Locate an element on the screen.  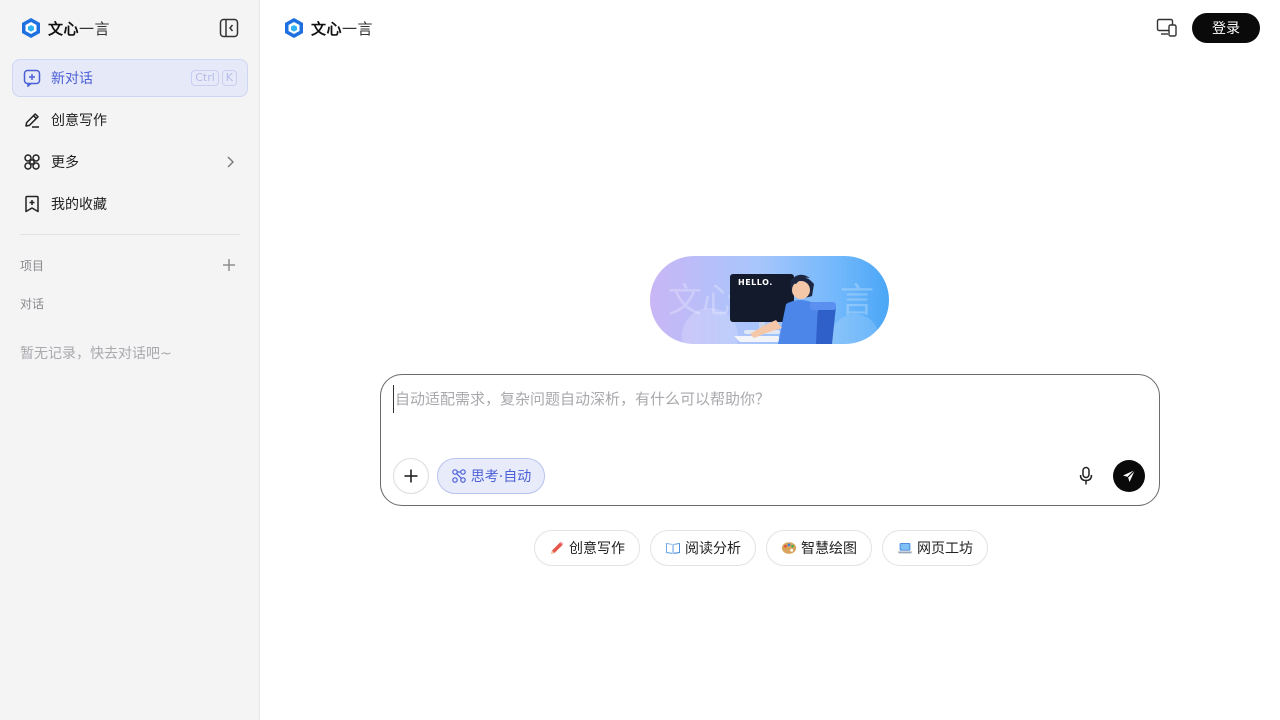
hero-illustration: 文心 言 HELLO. is located at coordinates (769, 300).